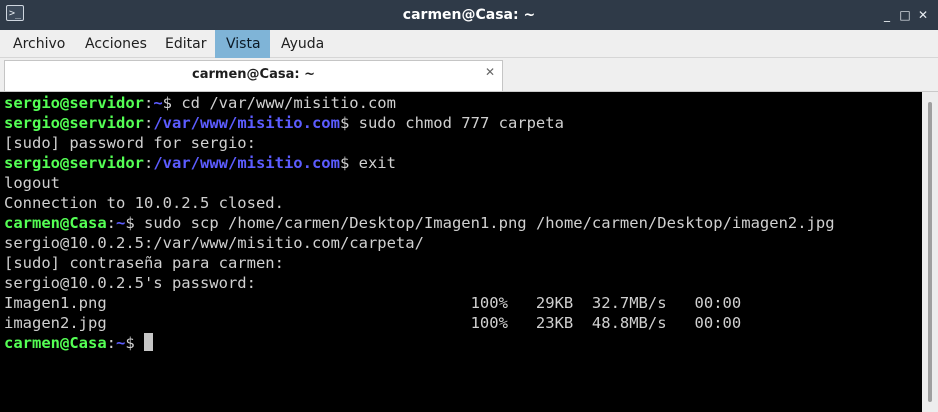 The width and height of the screenshot is (938, 412). I want to click on menu-vista: Vista, so click(242, 44).